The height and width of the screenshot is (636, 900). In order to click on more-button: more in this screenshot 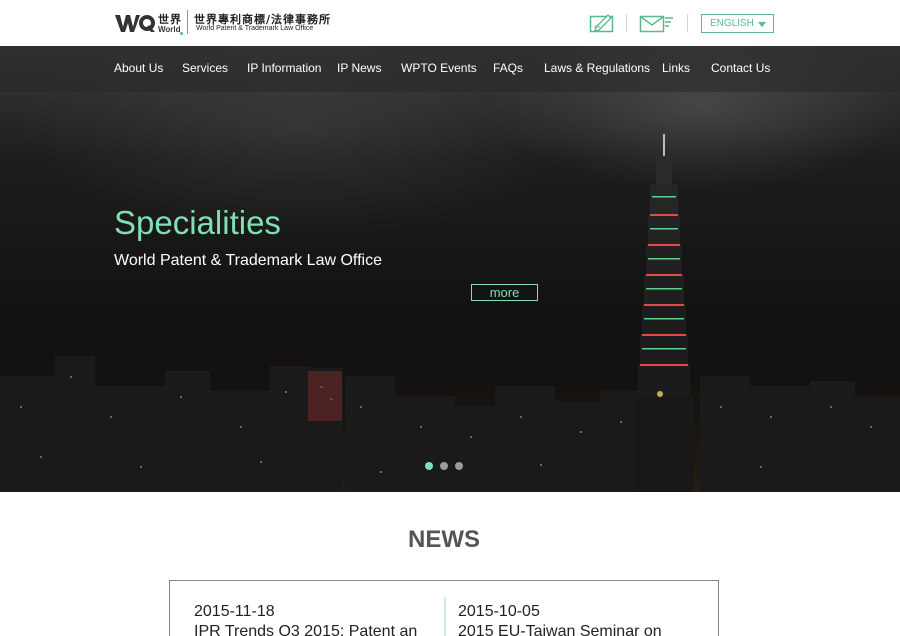, I will do `click(504, 292)`.